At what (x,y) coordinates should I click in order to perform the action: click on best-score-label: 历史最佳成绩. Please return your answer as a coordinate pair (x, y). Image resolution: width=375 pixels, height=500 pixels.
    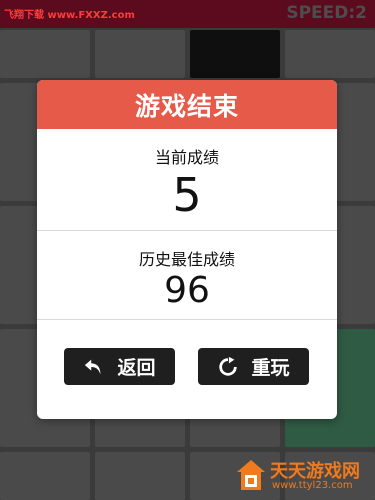
    Looking at the image, I should click on (186, 259).